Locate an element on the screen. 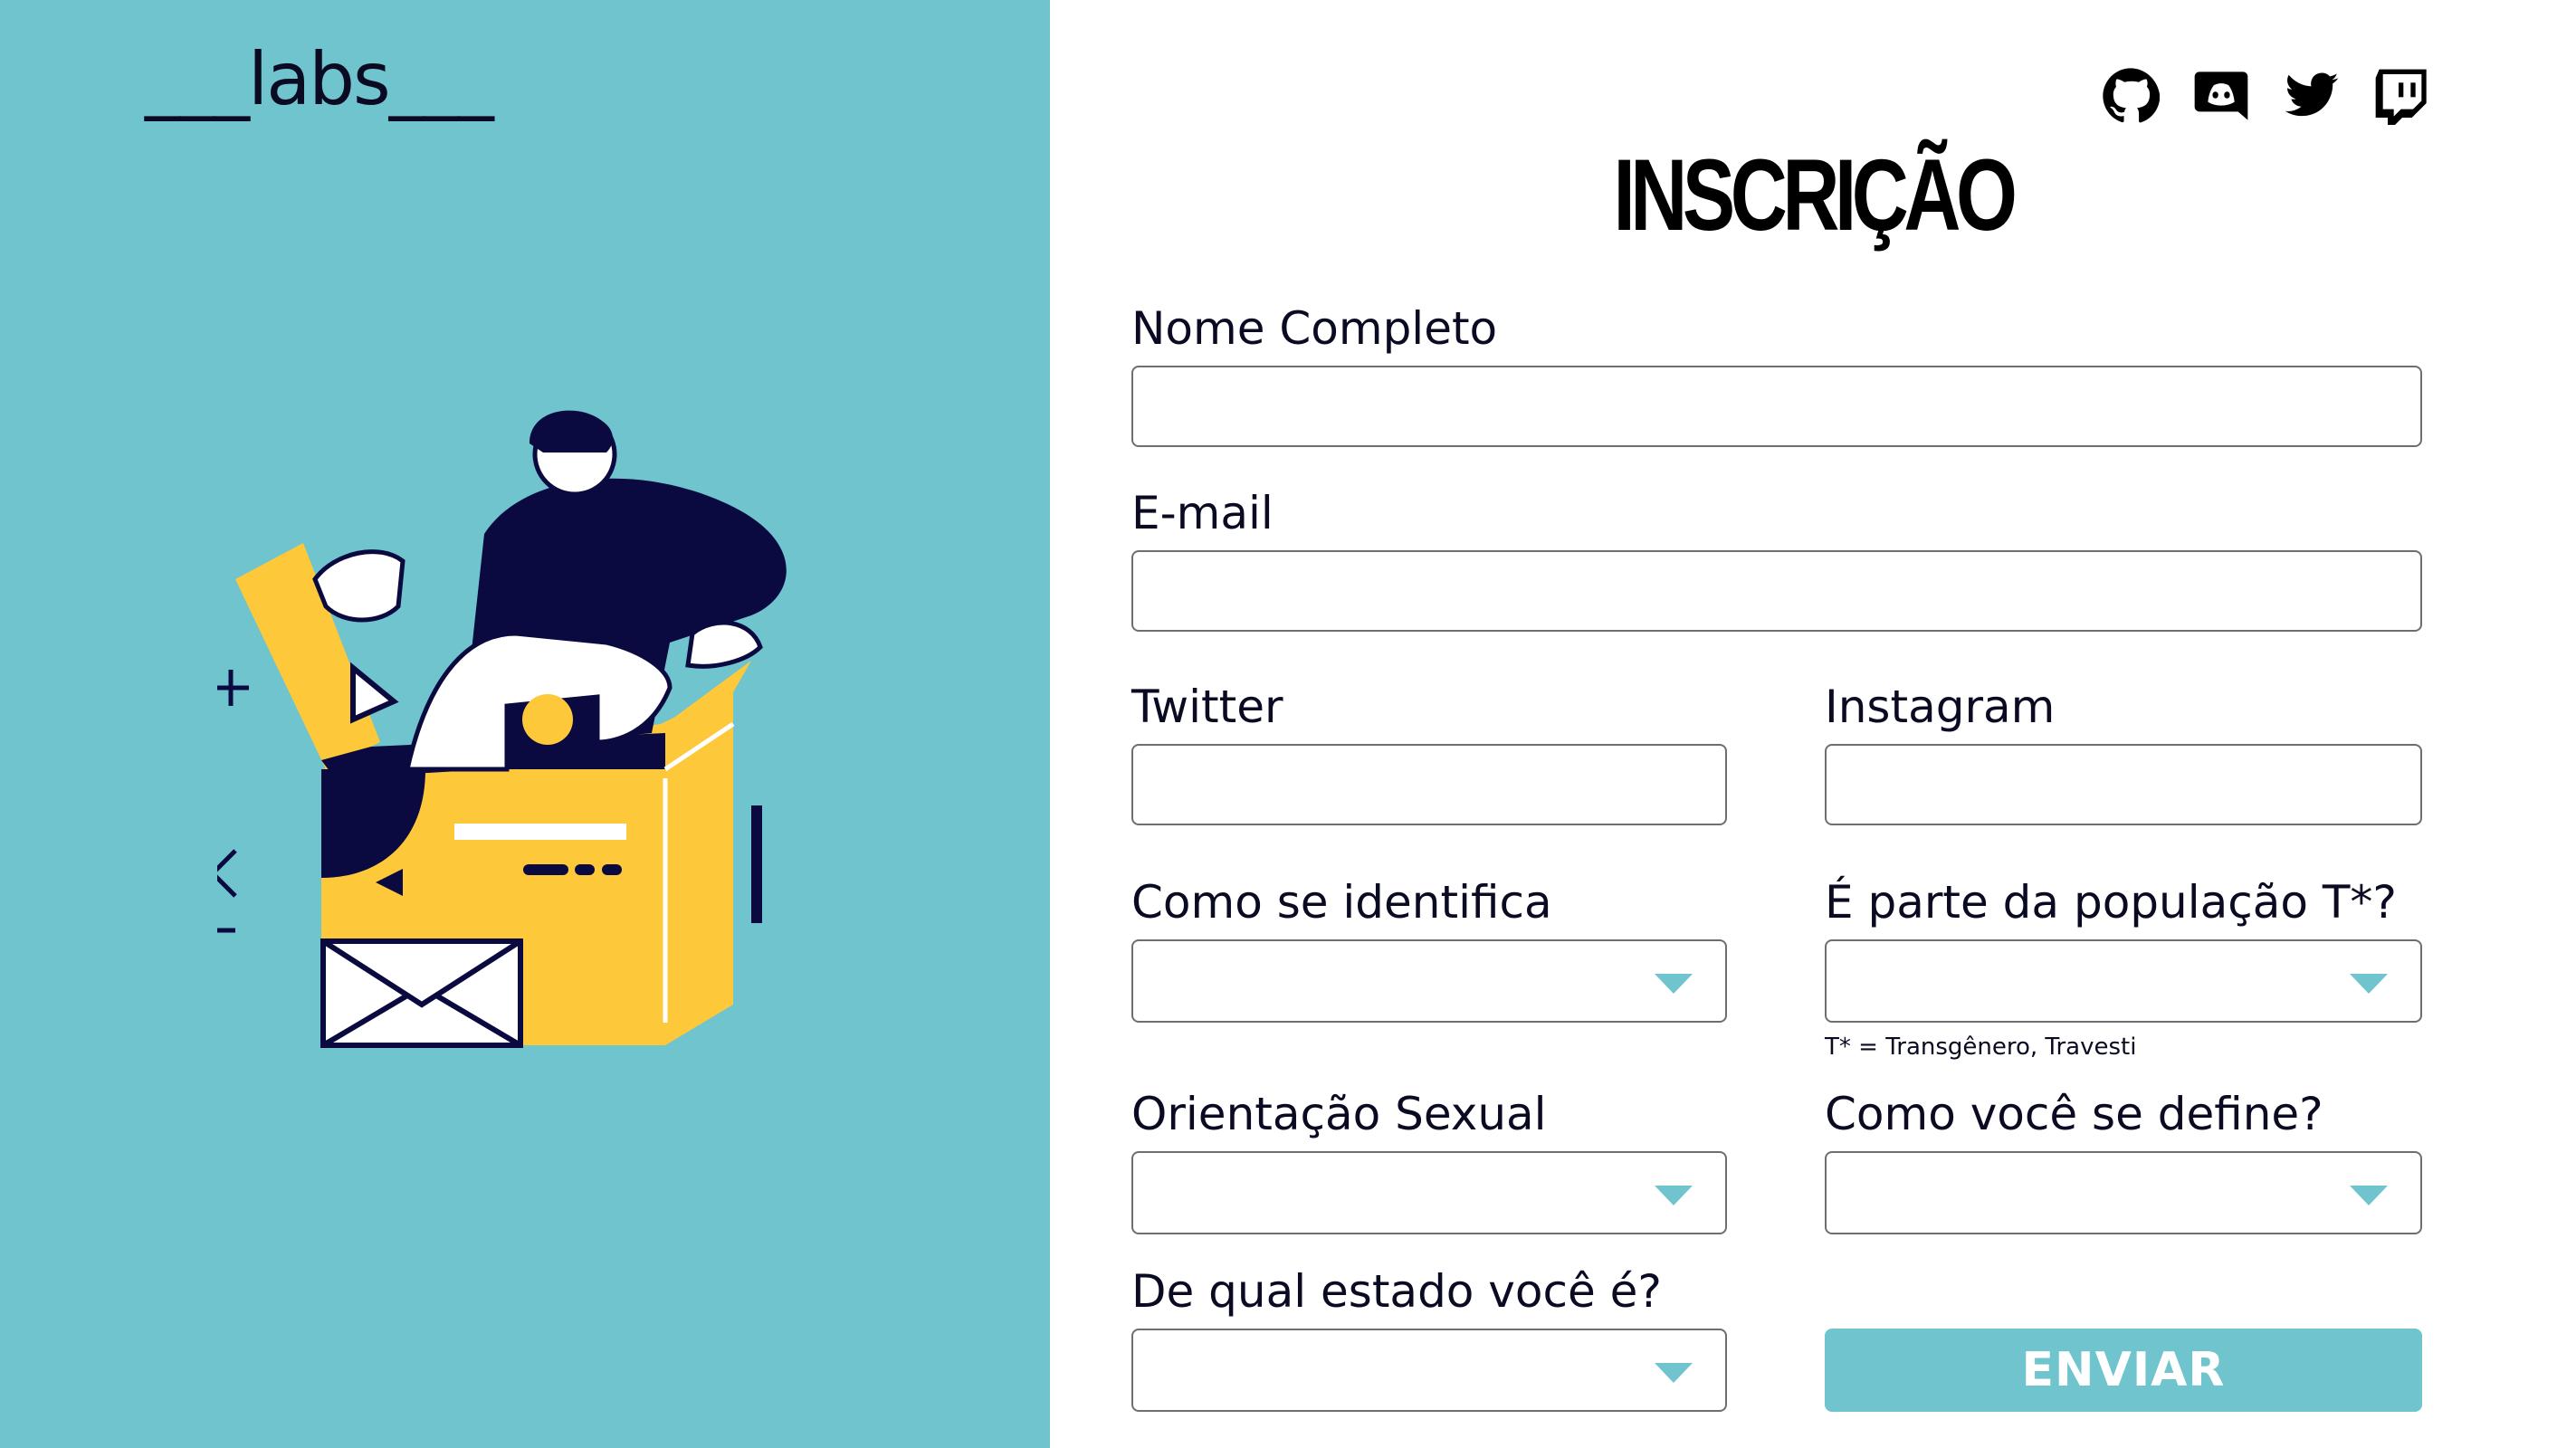  email-input is located at coordinates (1777, 591).